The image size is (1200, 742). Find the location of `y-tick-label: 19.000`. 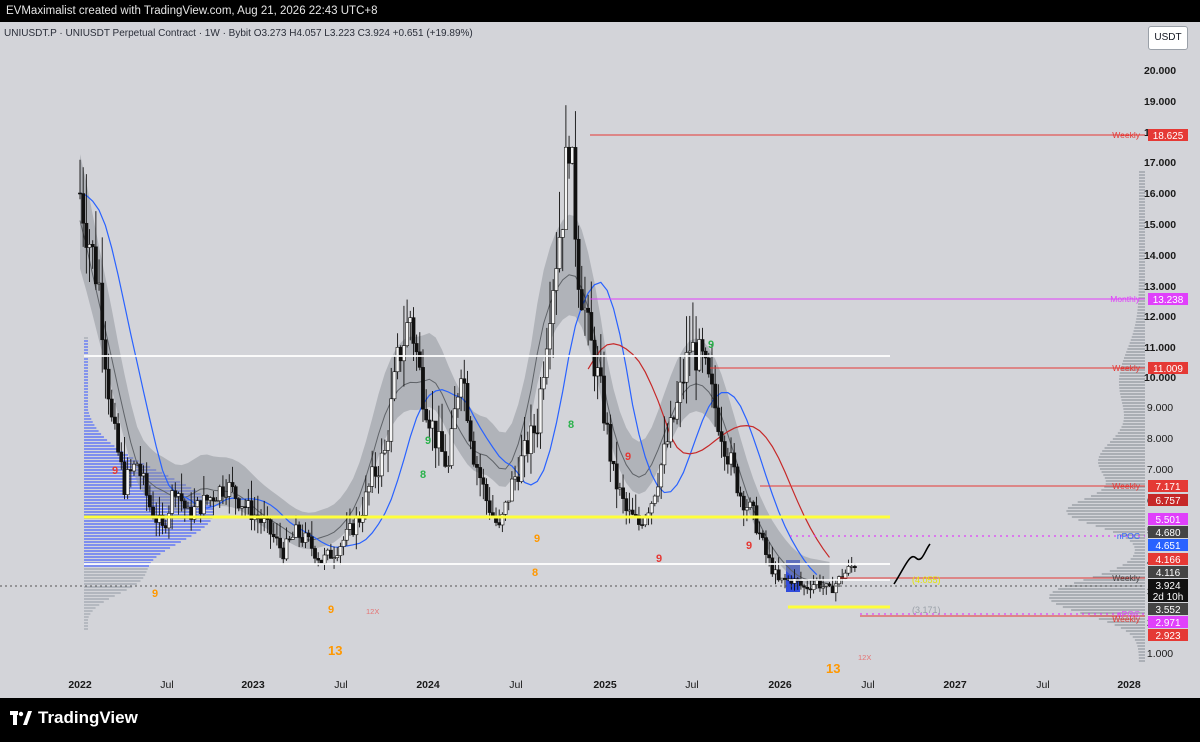

y-tick-label: 19.000 is located at coordinates (1160, 102).